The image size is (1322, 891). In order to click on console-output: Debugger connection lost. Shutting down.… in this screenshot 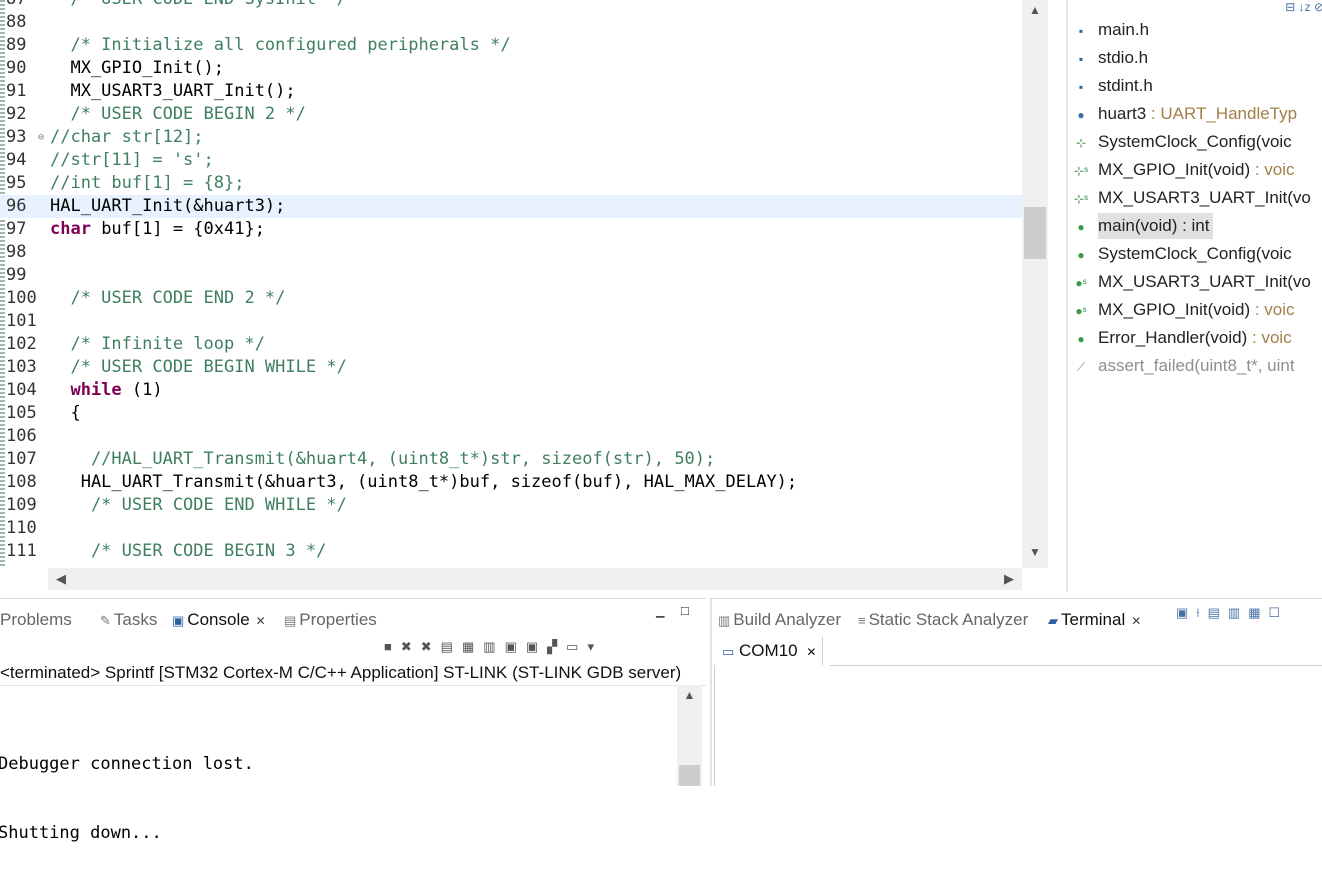, I will do `click(127, 799)`.